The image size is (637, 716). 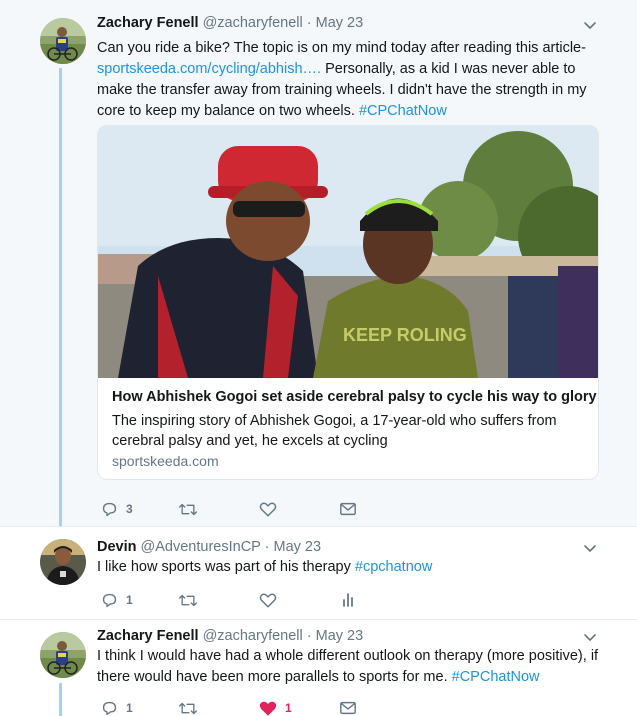 What do you see at coordinates (393, 567) in the screenshot?
I see `hashtag-link: #cpchatnow` at bounding box center [393, 567].